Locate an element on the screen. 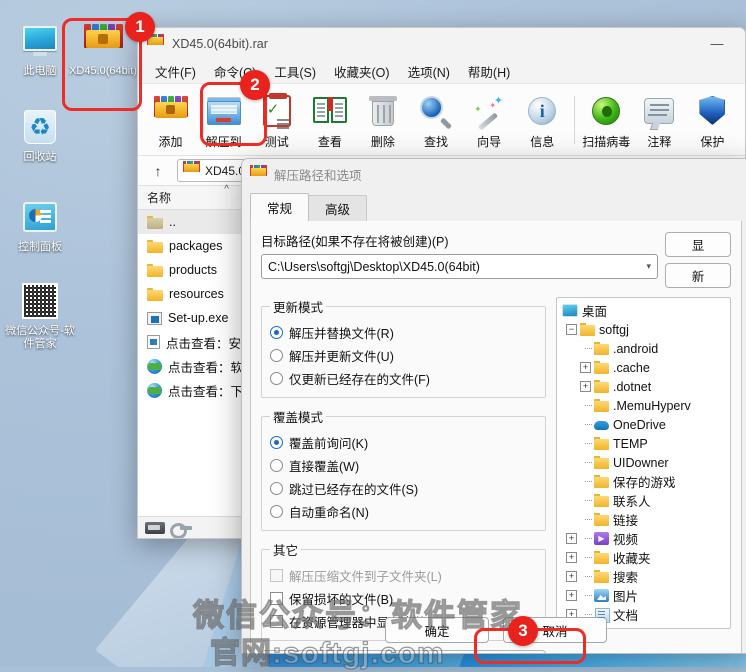  add-archive-icon is located at coordinates (170, 111).